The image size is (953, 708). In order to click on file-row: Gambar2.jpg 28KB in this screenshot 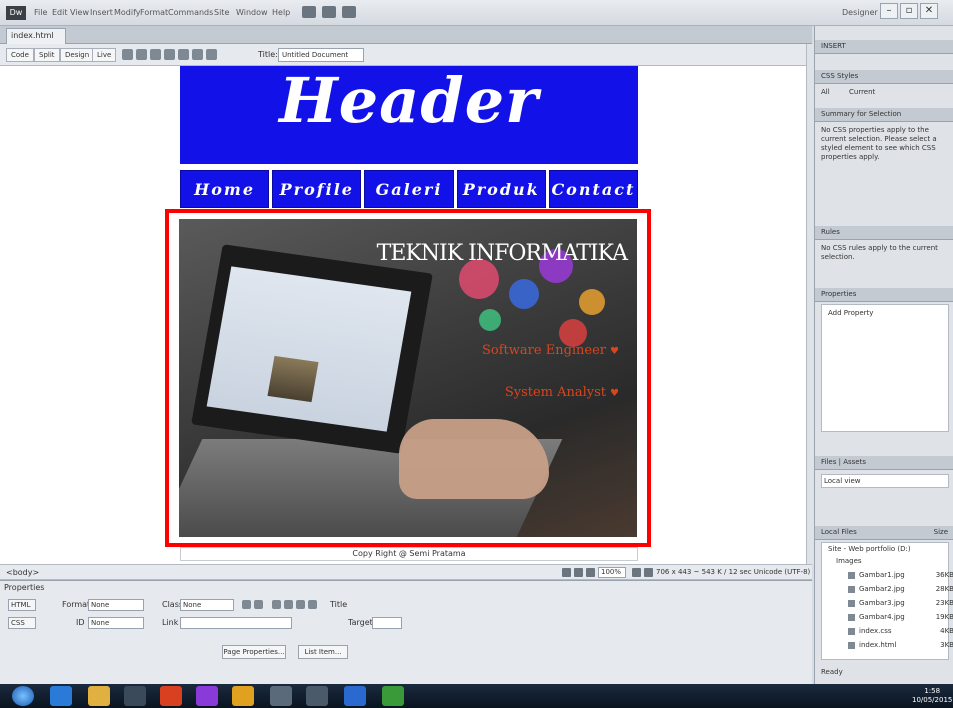, I will do `click(900, 589)`.